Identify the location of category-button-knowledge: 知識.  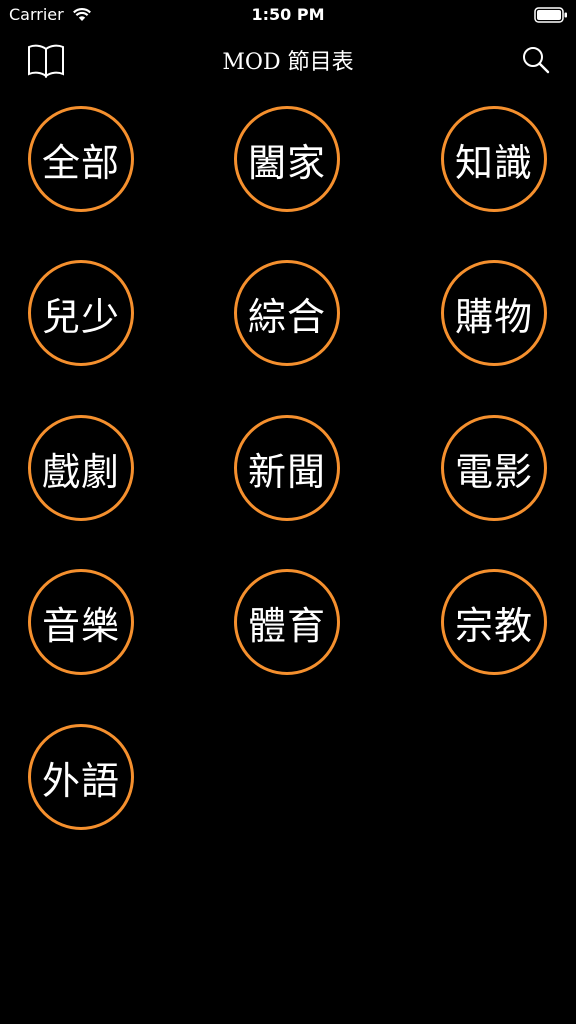
(494, 159).